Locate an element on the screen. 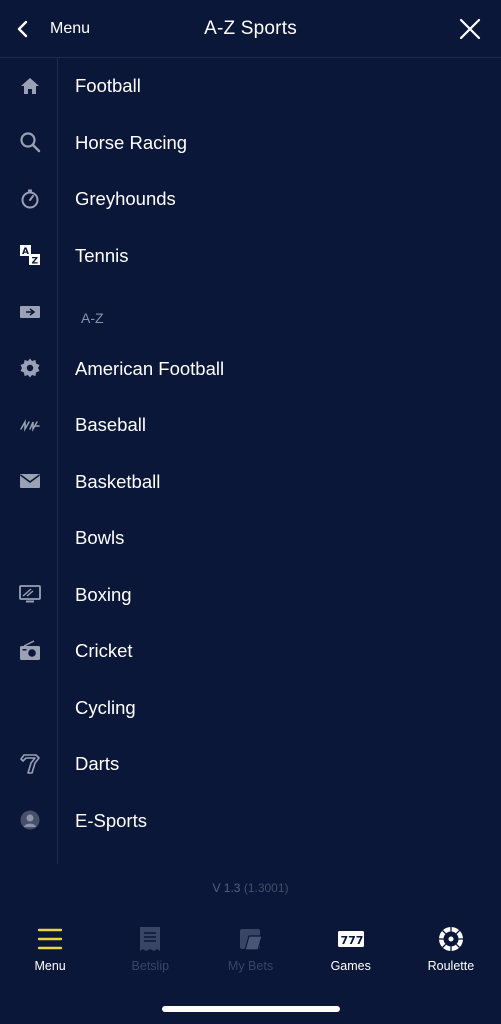 The height and width of the screenshot is (1024, 501). version-number: V 1.3 is located at coordinates (226, 888).